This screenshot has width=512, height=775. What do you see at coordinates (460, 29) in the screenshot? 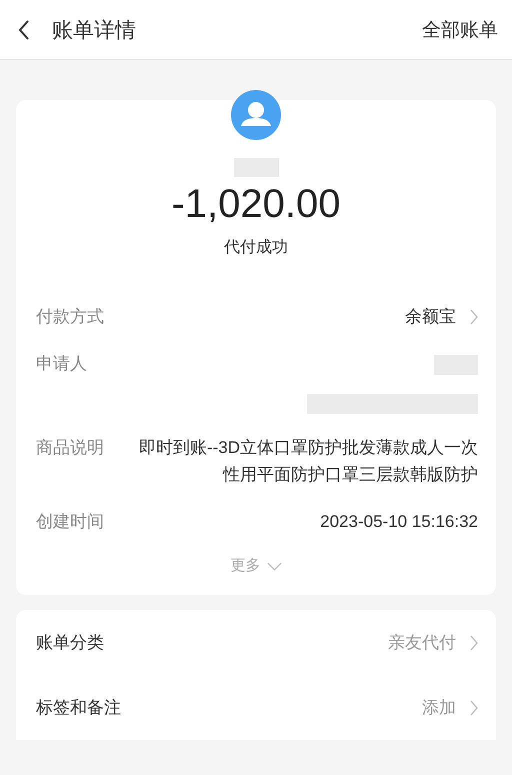
I see `all-bills-link: 全部账单` at bounding box center [460, 29].